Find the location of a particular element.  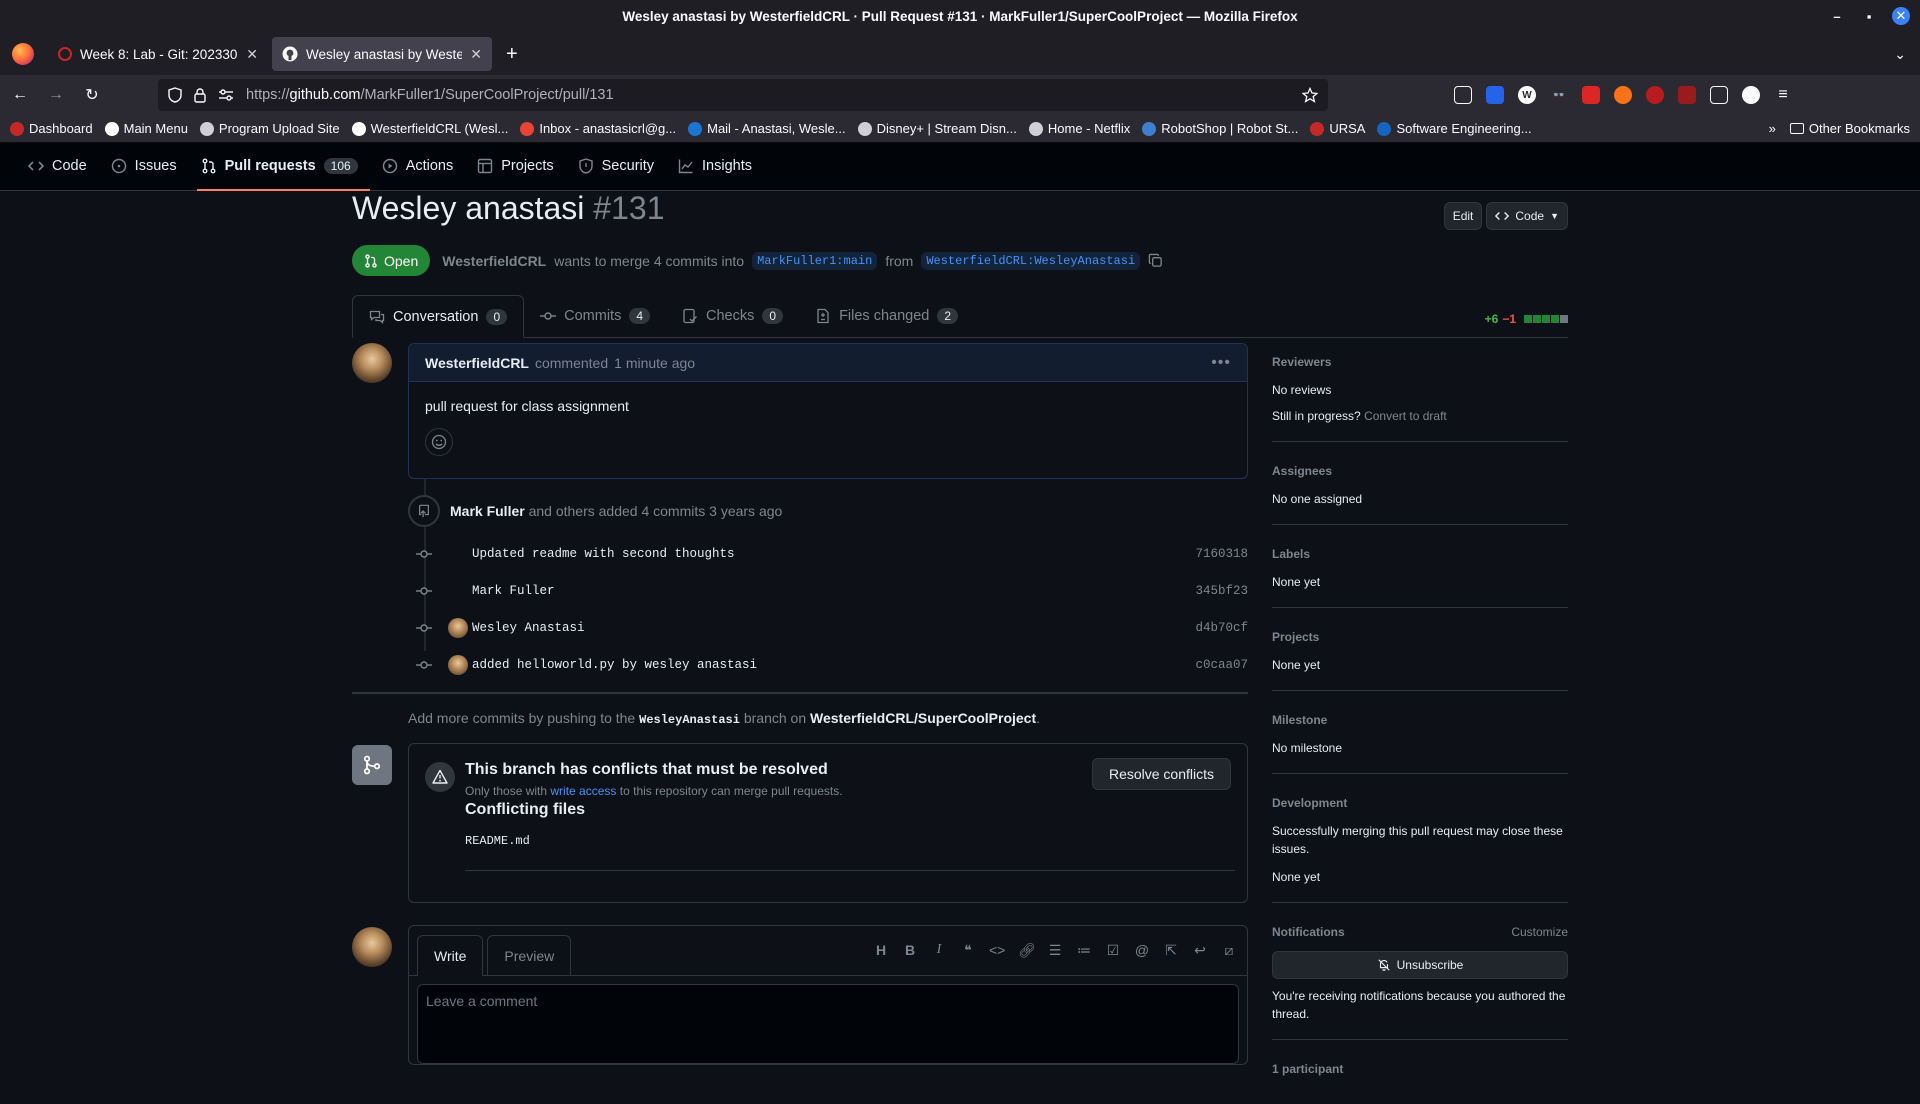

brave-icon is located at coordinates (1623, 95).